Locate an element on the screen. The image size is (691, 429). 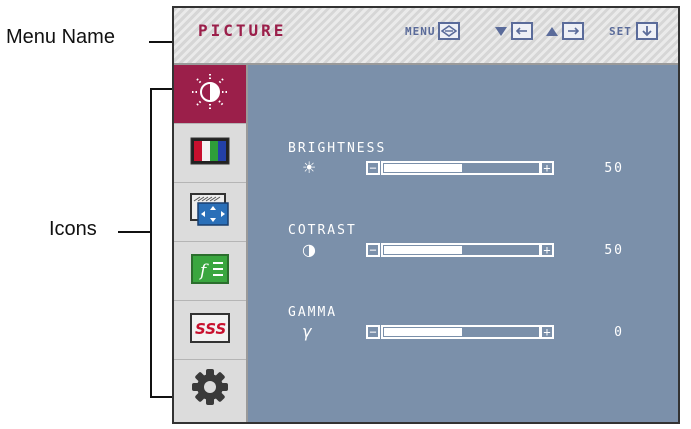
gamma-decrease-button: − is located at coordinates (373, 332).